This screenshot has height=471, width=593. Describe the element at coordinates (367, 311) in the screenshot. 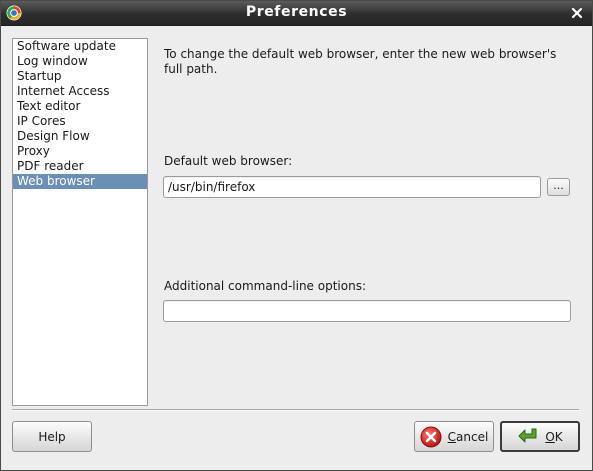

I see `command-line-options-input` at that location.